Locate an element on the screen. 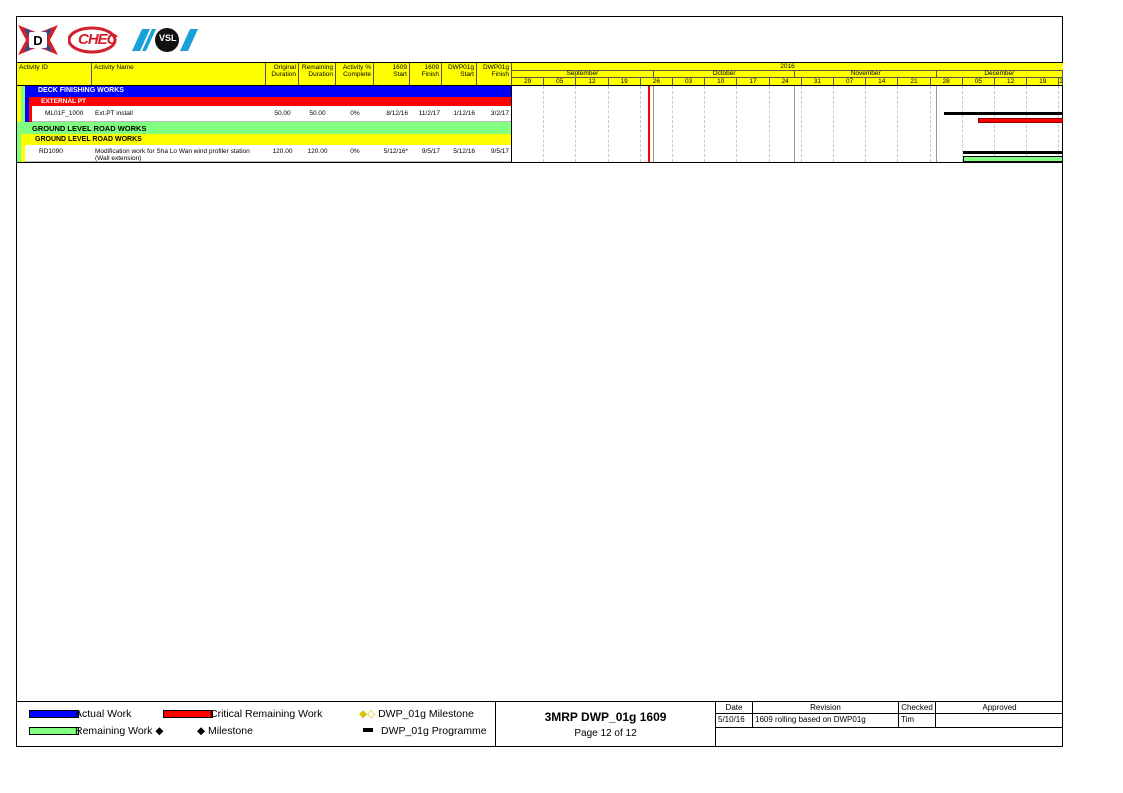 This screenshot has width=1123, height=793. wbs-deck-finishing-works: DECK FINISHING WORKS is located at coordinates (264, 91).